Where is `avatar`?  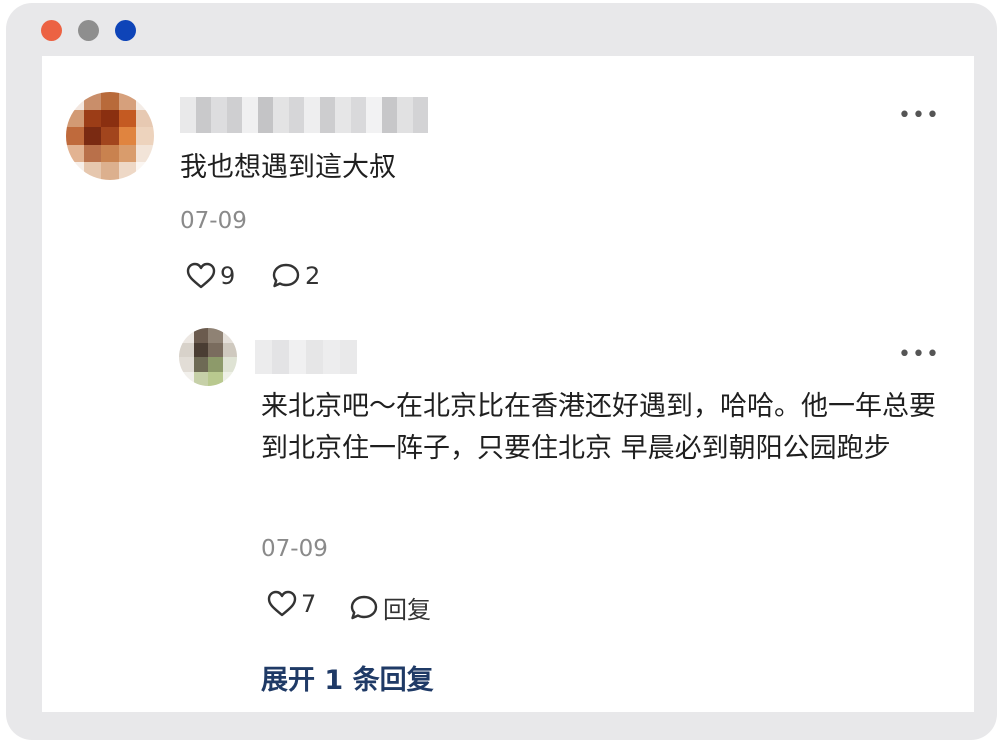
avatar is located at coordinates (110, 136).